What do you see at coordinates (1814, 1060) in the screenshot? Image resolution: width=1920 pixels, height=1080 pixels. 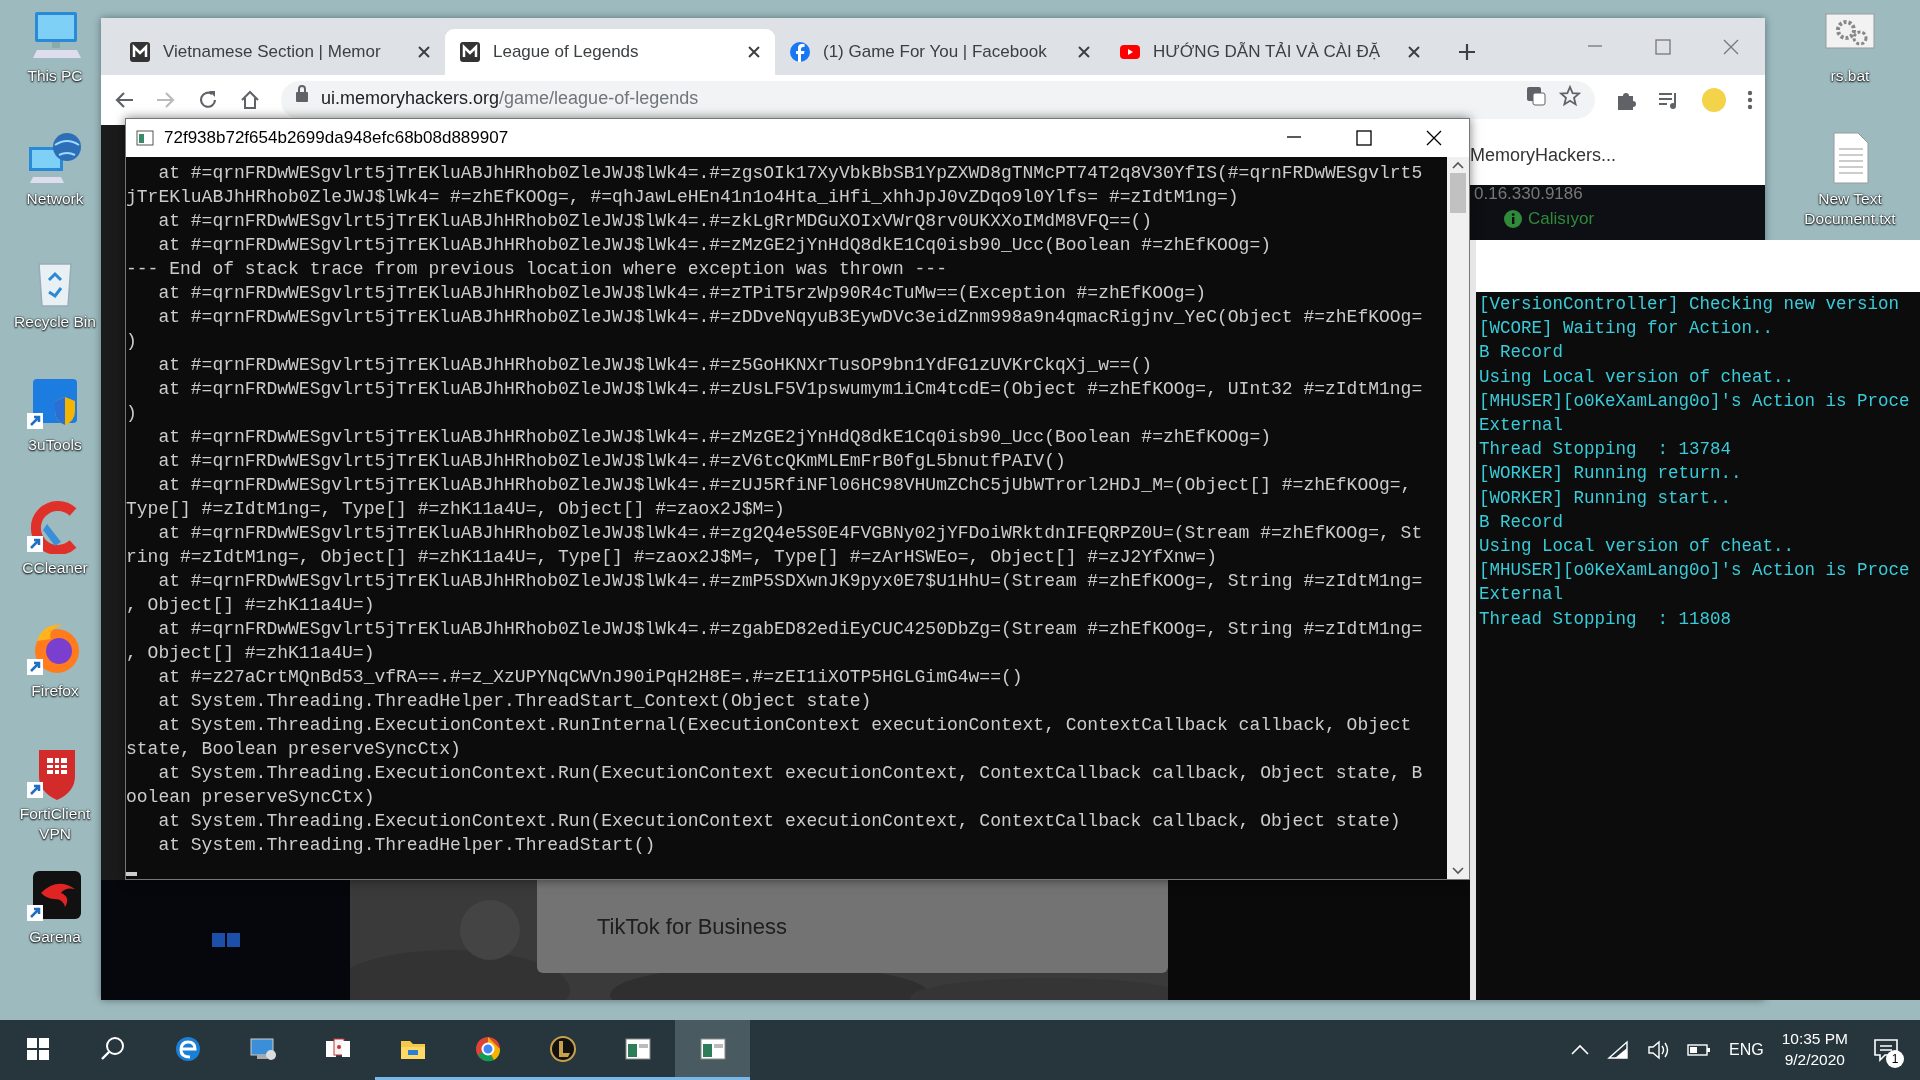 I see `clock-date: 9/2/2020` at bounding box center [1814, 1060].